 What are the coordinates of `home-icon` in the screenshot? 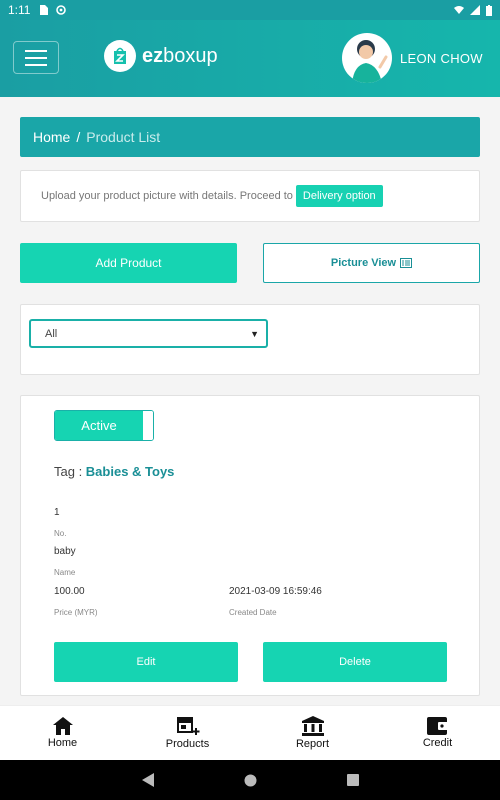 It's located at (62, 726).